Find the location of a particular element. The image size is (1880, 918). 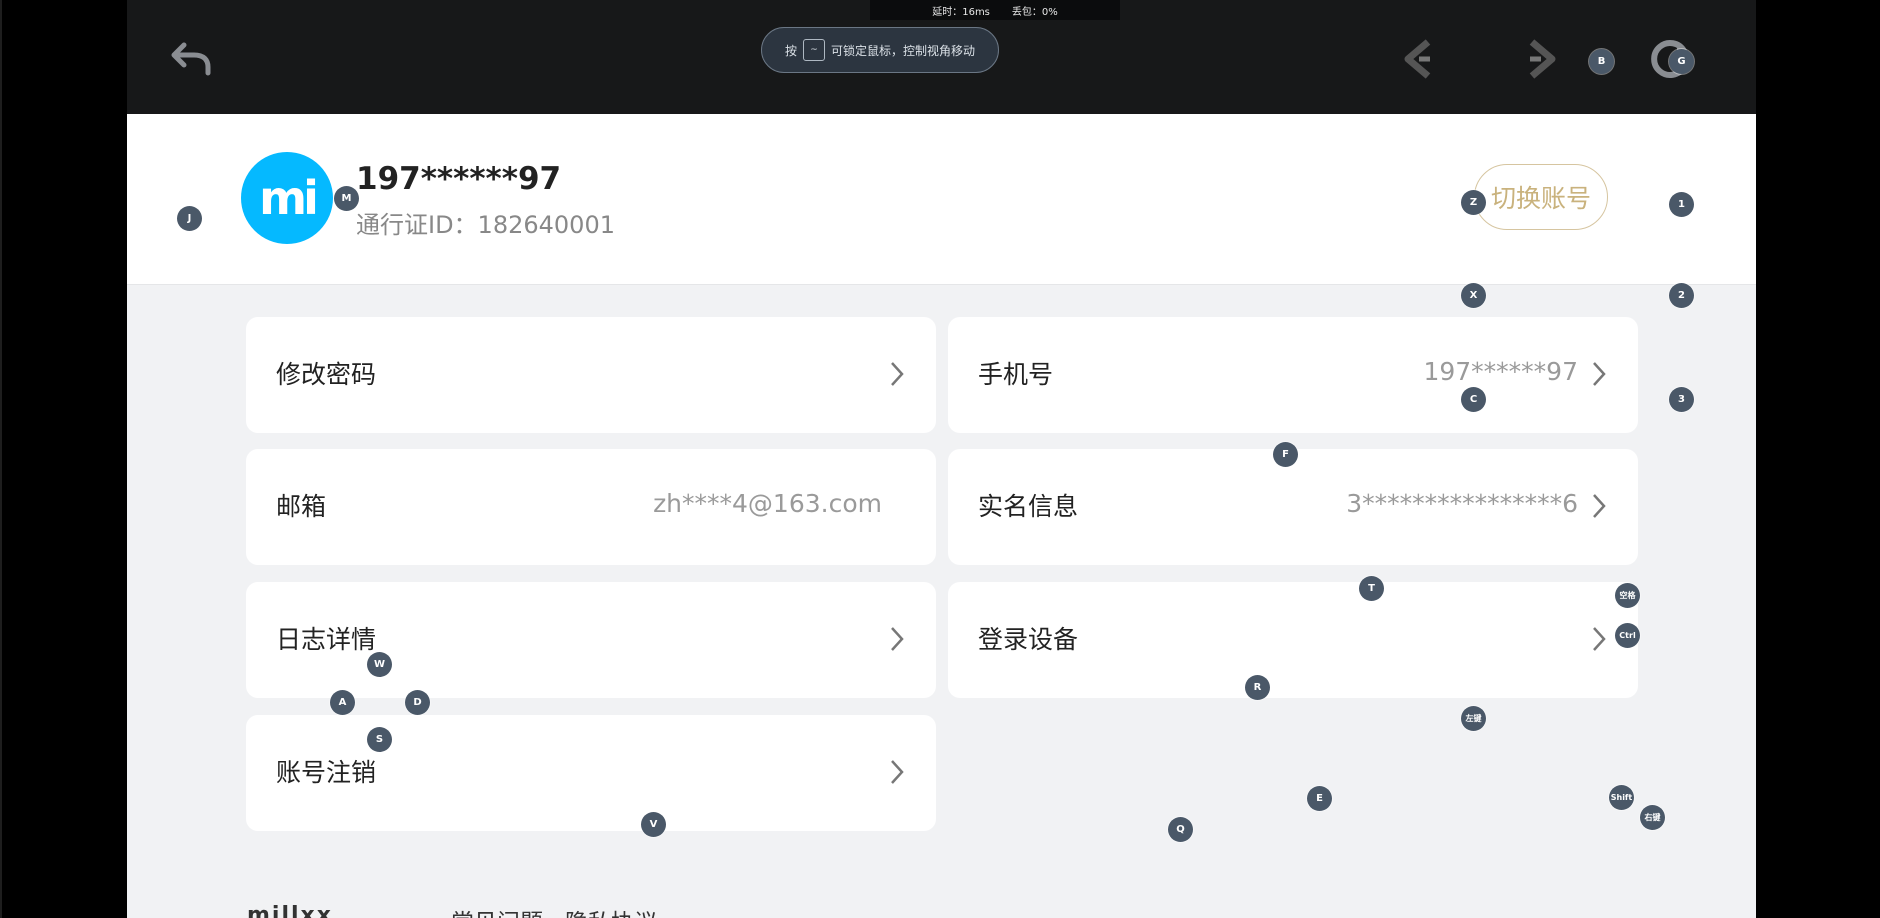

real-name-value: 3****************6 is located at coordinates (1462, 503).